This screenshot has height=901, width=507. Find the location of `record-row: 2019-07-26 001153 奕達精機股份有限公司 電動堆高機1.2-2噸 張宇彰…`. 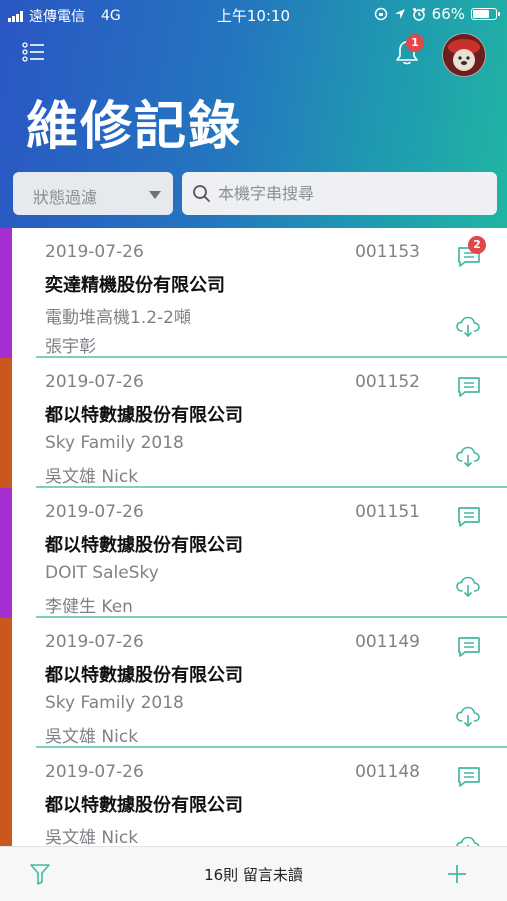

record-row: 2019-07-26 001153 奕達精機股份有限公司 電動堆高機1.2-2噸 張宇彰… is located at coordinates (253, 293).